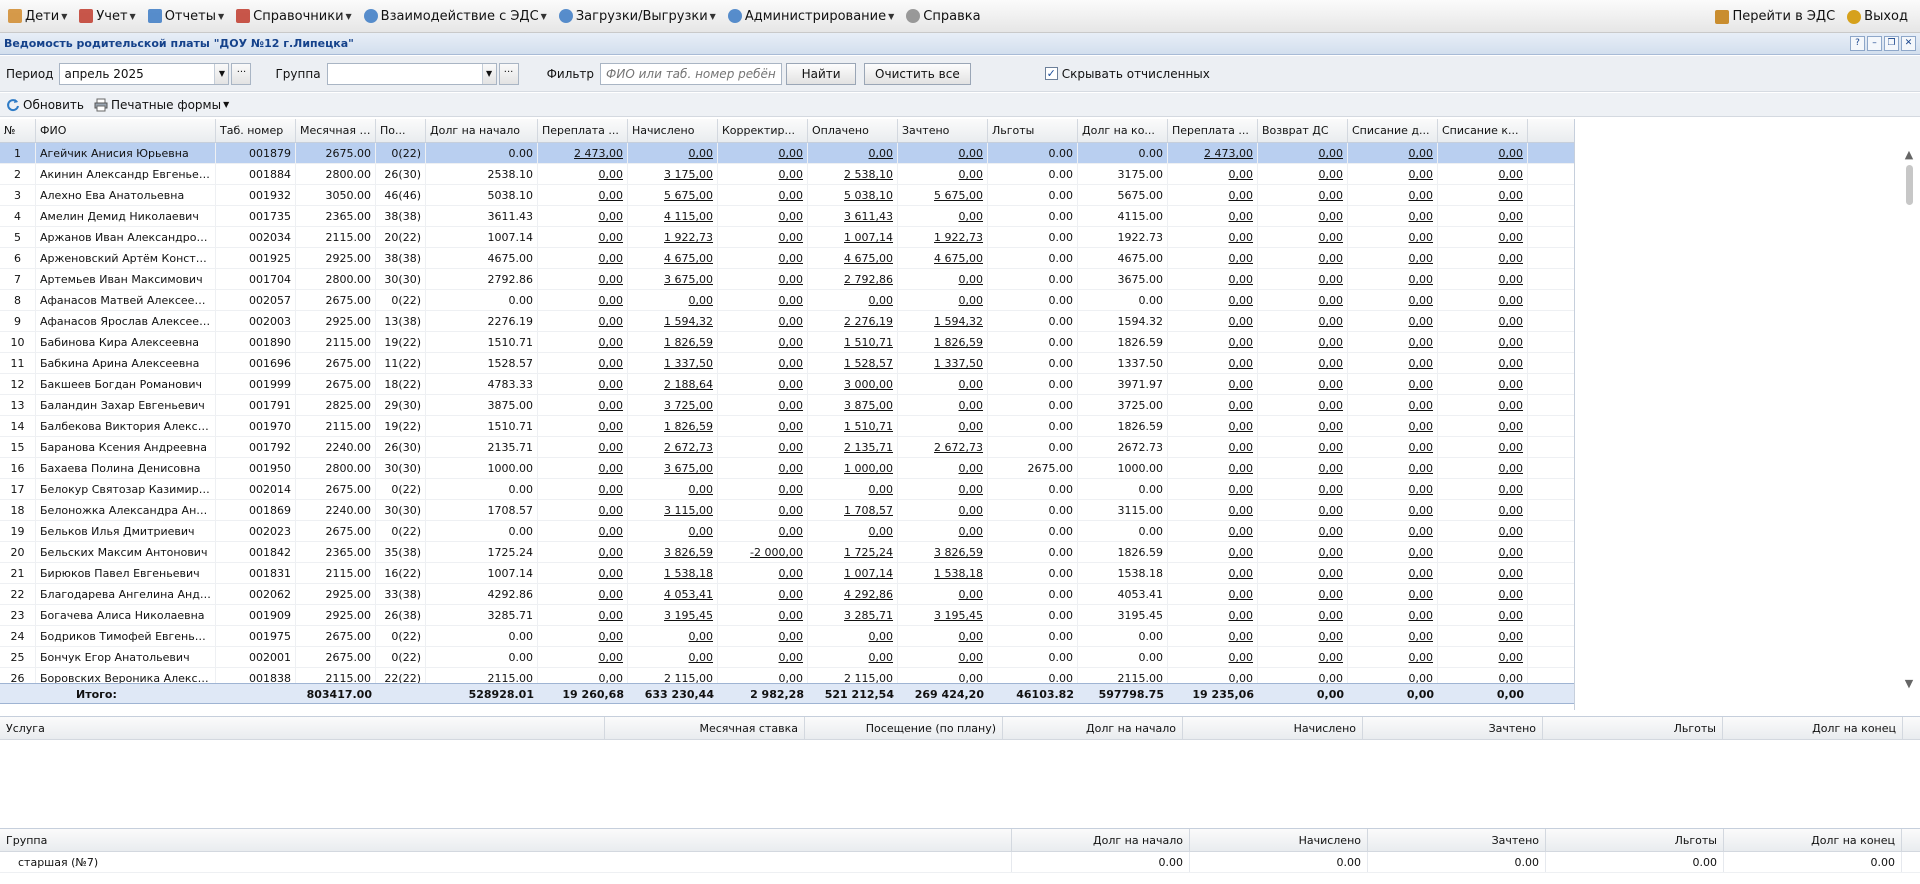 This screenshot has width=1920, height=884. I want to click on table-cell-link: 3 195,45, so click(673, 615).